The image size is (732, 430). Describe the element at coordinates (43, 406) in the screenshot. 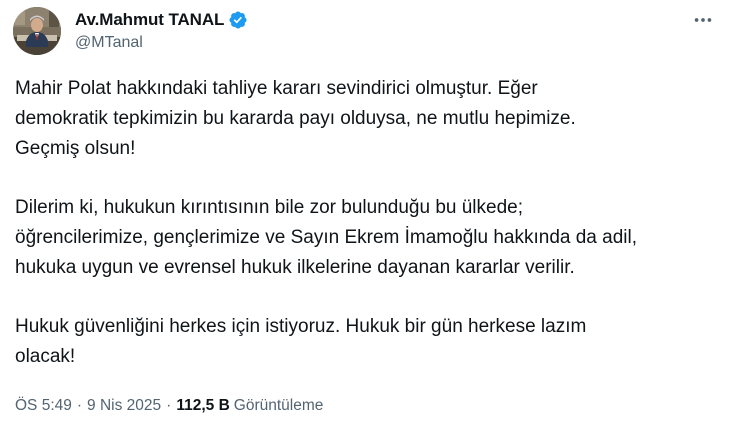

I see `tweet-time: ÖS 5:49` at that location.